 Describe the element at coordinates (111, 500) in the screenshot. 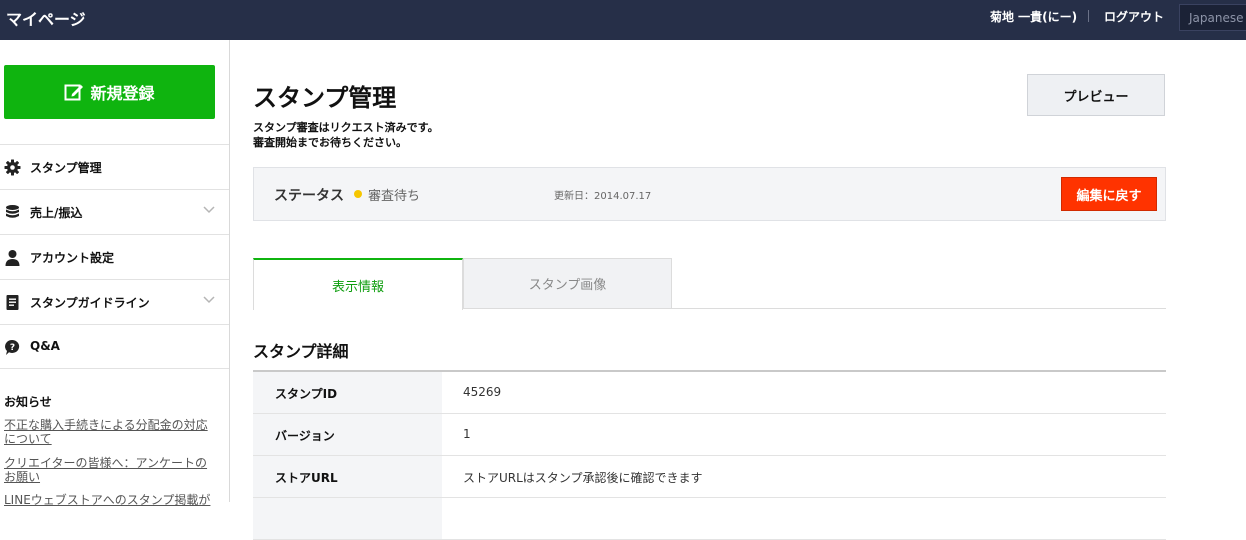

I see `notice-link: LINEウェブストアへのスタンプ掲載が` at that location.